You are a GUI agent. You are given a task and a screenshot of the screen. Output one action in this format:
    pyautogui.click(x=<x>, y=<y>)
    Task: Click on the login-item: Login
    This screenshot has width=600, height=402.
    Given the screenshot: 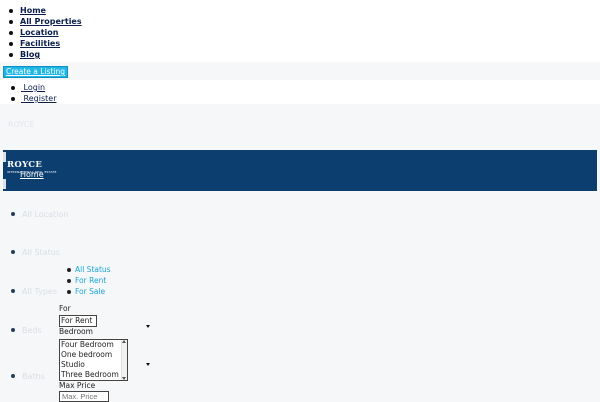 What is the action you would take?
    pyautogui.click(x=28, y=88)
    